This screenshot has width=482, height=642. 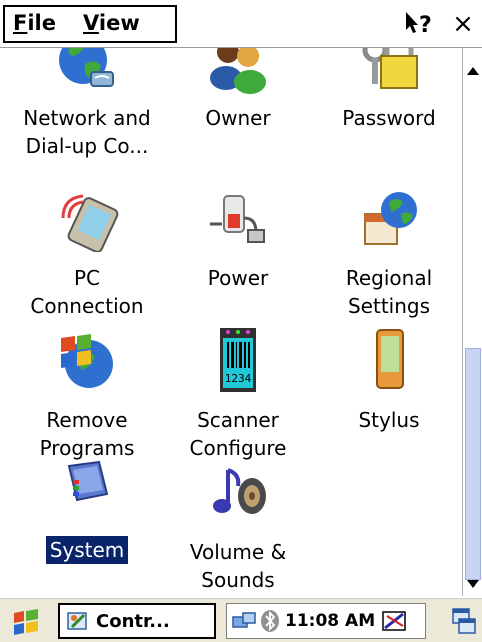 What do you see at coordinates (390, 359) in the screenshot?
I see `stylus-icon` at bounding box center [390, 359].